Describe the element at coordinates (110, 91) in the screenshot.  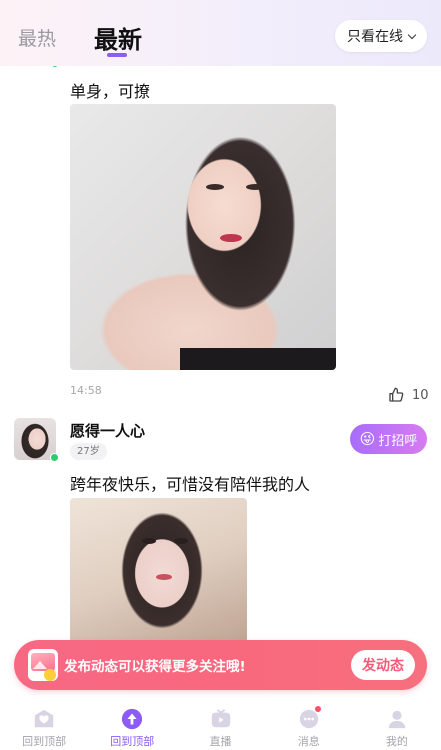
I see `post-text: 单身，可撩` at that location.